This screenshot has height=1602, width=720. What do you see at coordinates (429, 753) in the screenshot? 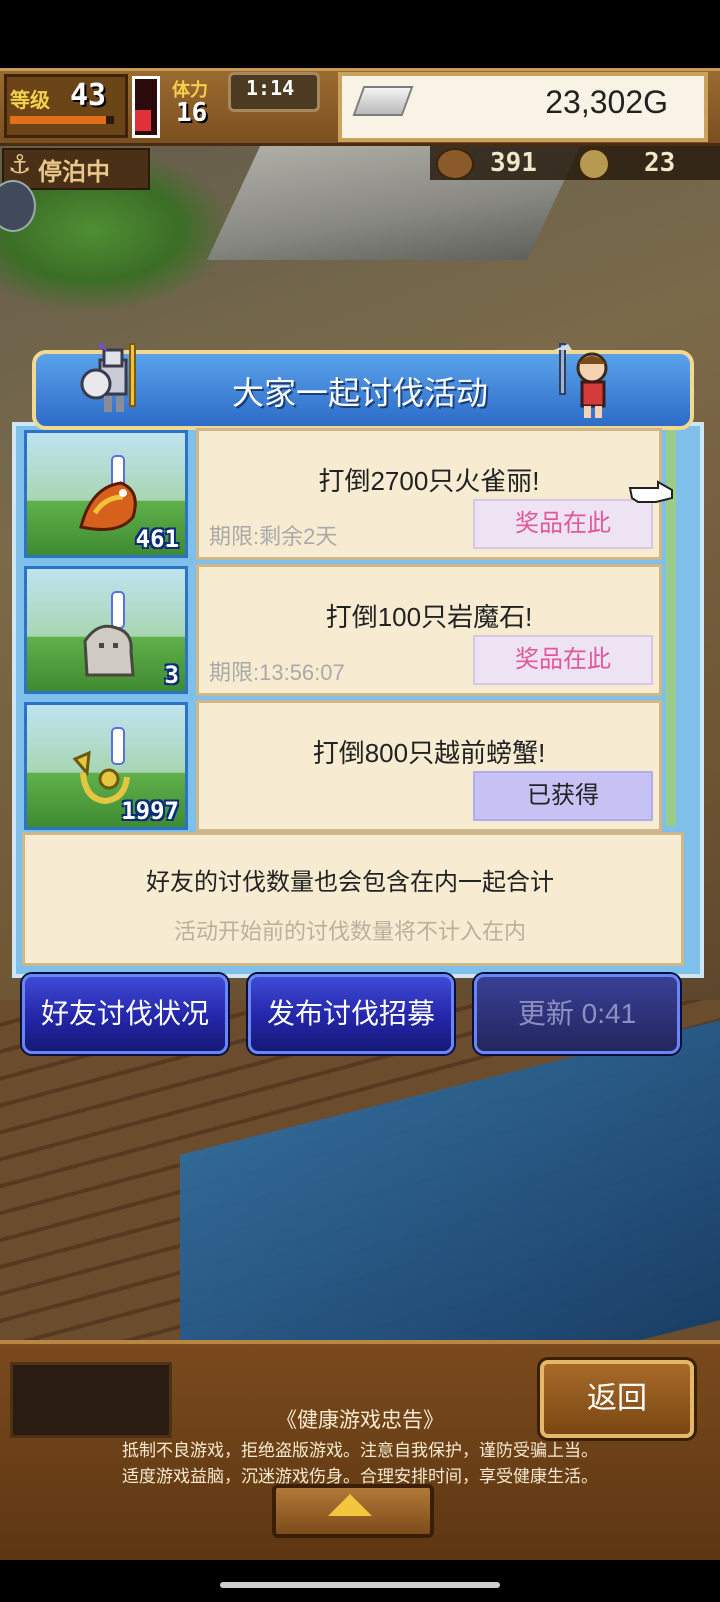
I see `quest-3-title: 打倒800只越前螃蟹!` at bounding box center [429, 753].